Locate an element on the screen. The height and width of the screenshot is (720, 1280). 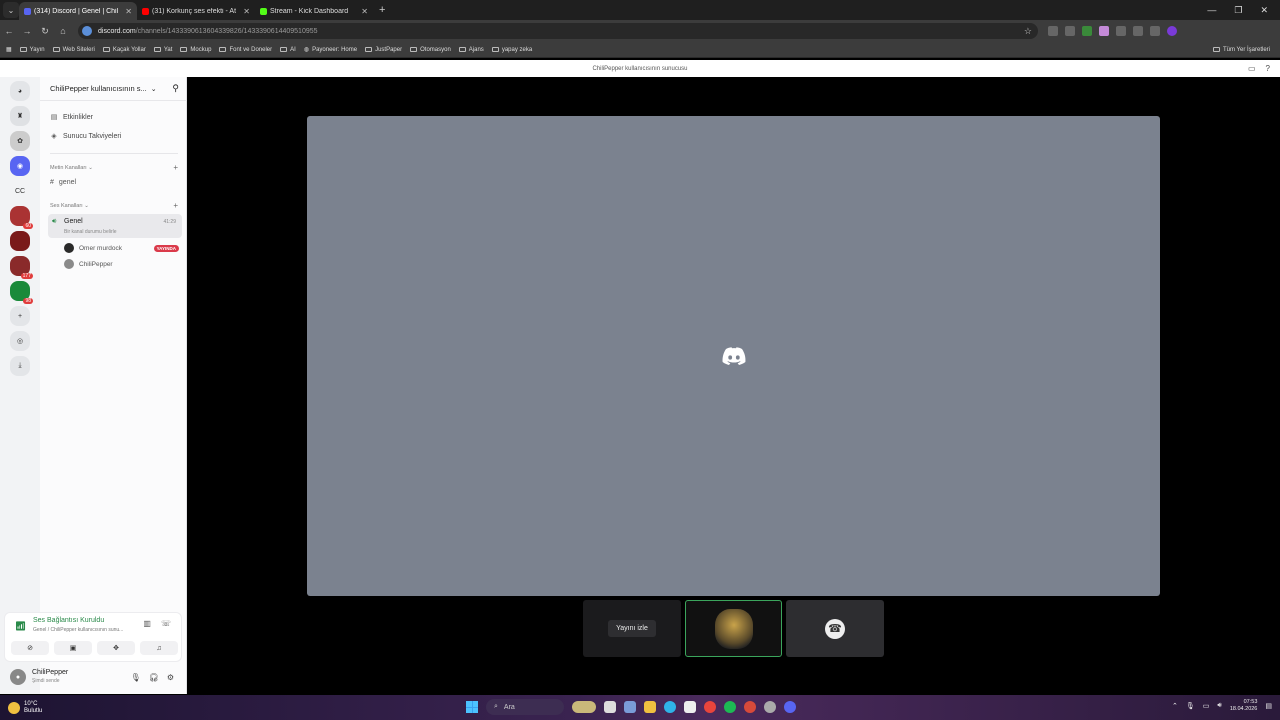
bookmark-link: ◍ Payoneer: Home is located at coordinates (330, 50).